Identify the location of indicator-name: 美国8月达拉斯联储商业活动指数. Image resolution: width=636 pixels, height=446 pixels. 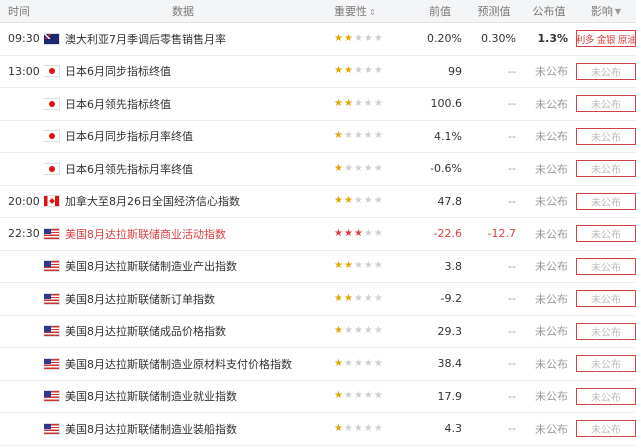
(145, 234).